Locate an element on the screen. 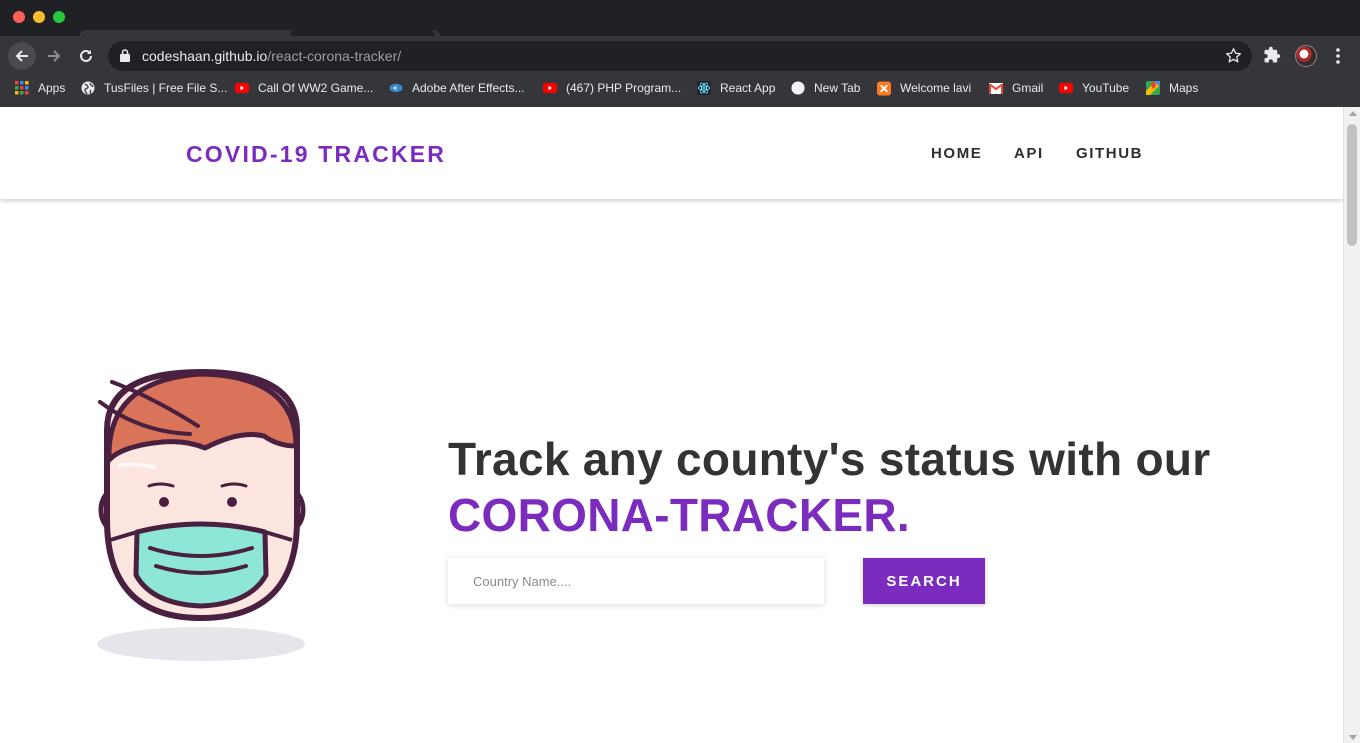 This screenshot has width=1360, height=743. bookmark-apps: Apps is located at coordinates (40, 88).